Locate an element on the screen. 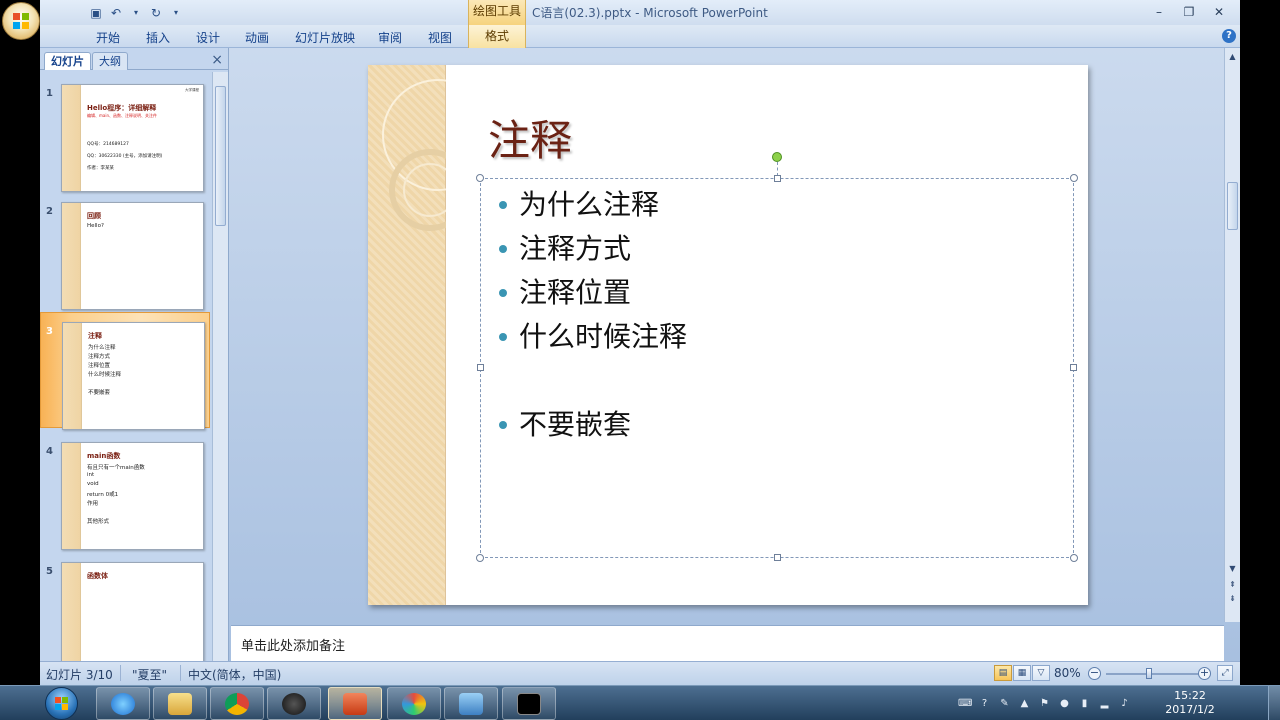 The width and height of the screenshot is (1280, 720). previous-slide-icon: ⇞ is located at coordinates (1232, 585).